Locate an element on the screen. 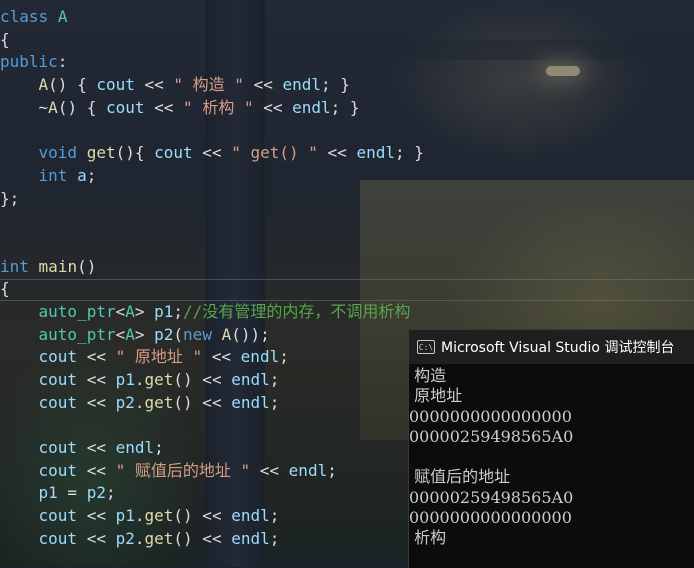 The image size is (694, 568). code-line: ~A() { cout << " 析构 " << endl; } is located at coordinates (212, 108).